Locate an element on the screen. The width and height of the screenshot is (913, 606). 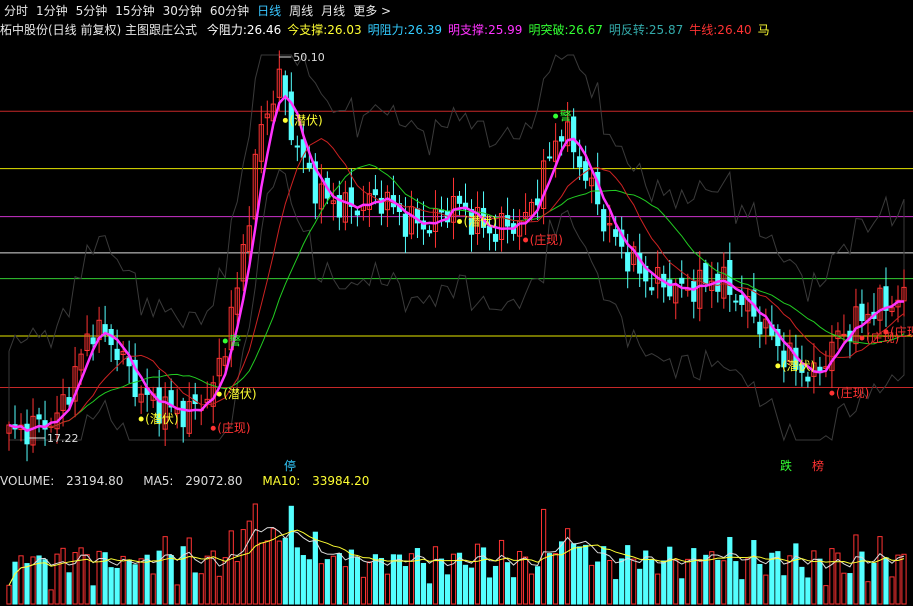
tab-8: 月线 is located at coordinates (333, 10).